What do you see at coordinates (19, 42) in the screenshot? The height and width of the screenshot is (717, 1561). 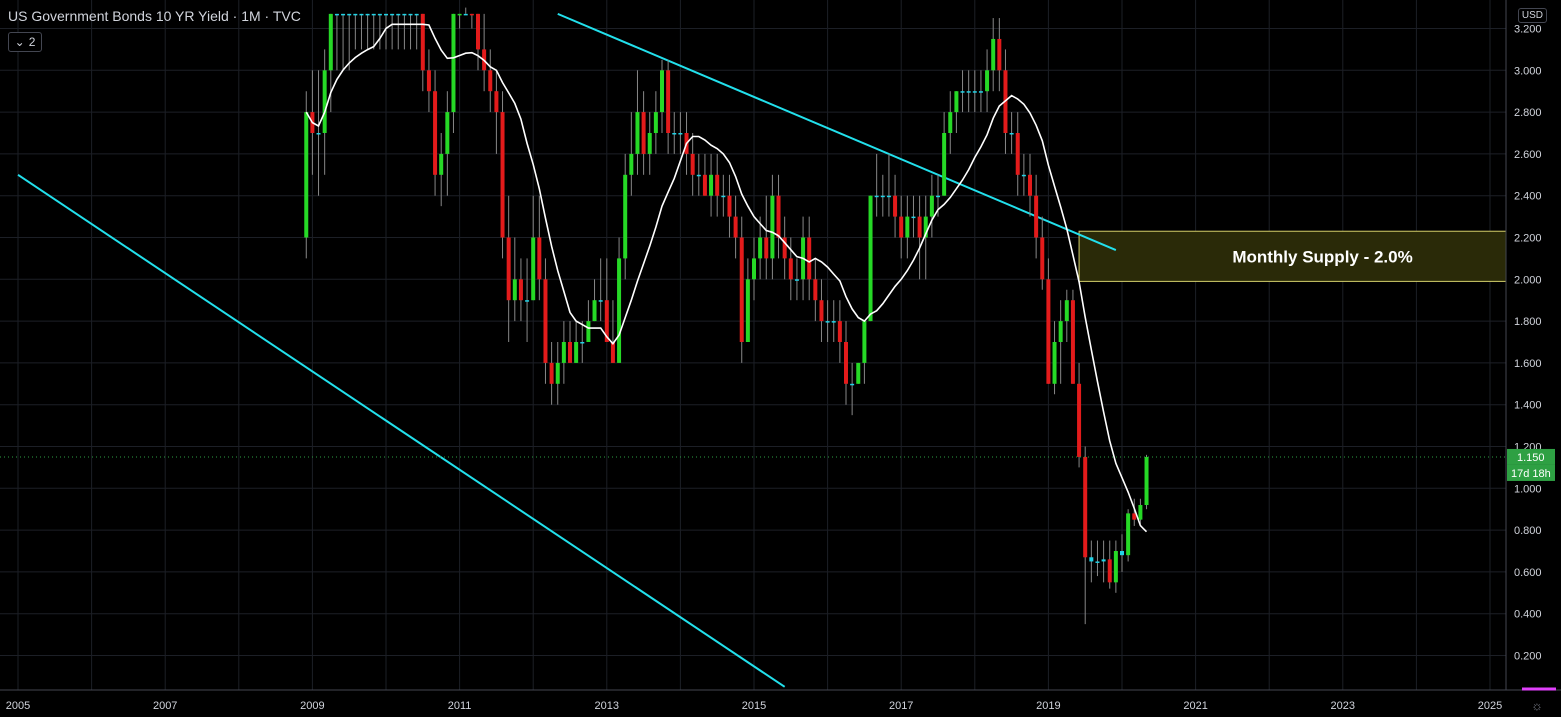 I see `chevron-down-icon: ⌄` at bounding box center [19, 42].